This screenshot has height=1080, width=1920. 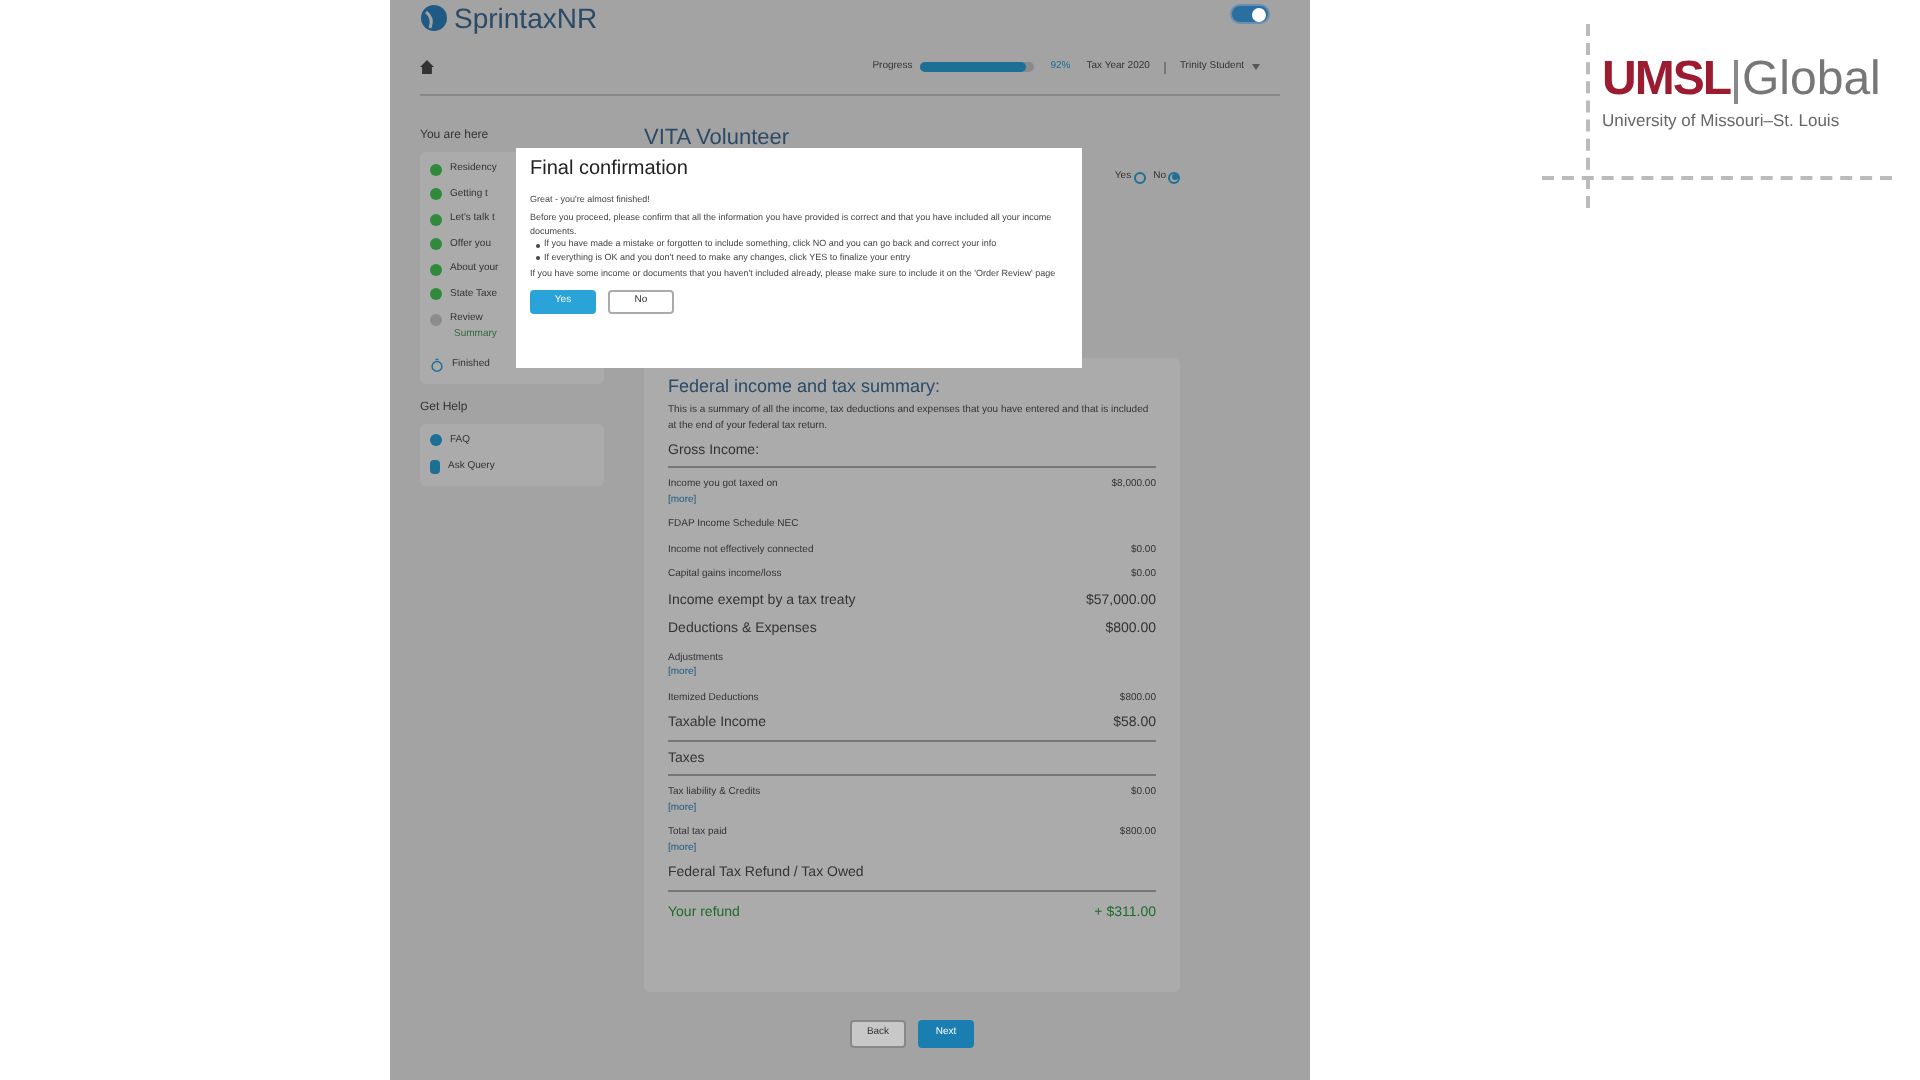 What do you see at coordinates (717, 139) in the screenshot?
I see `section-title: VITA Volunteer` at bounding box center [717, 139].